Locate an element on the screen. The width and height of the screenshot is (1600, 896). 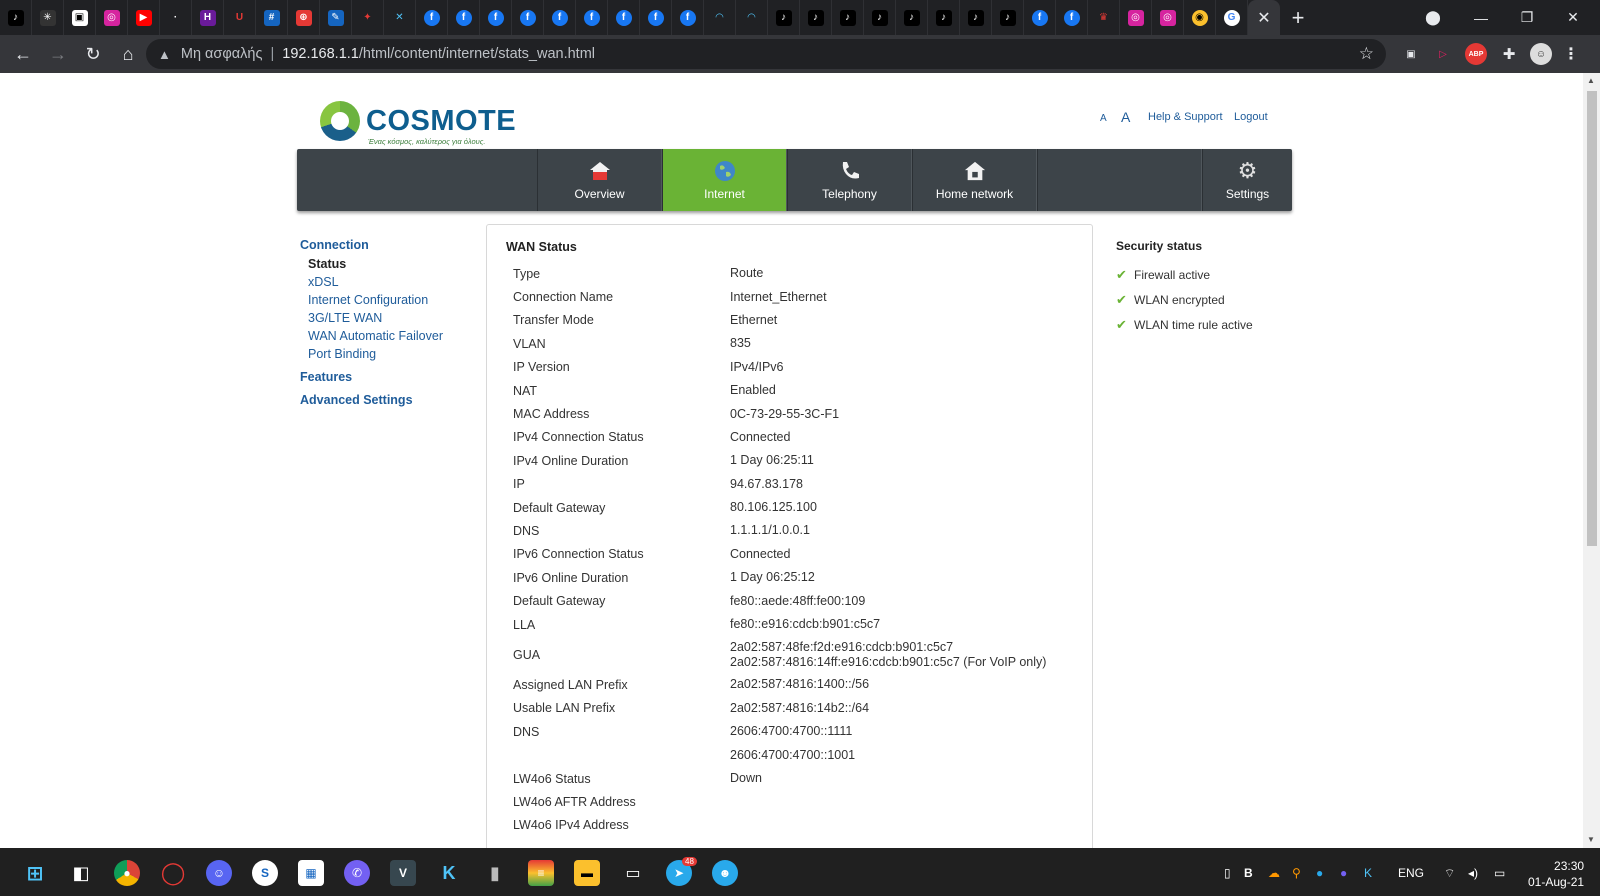
discord-icon: ☺ is located at coordinates (219, 873).